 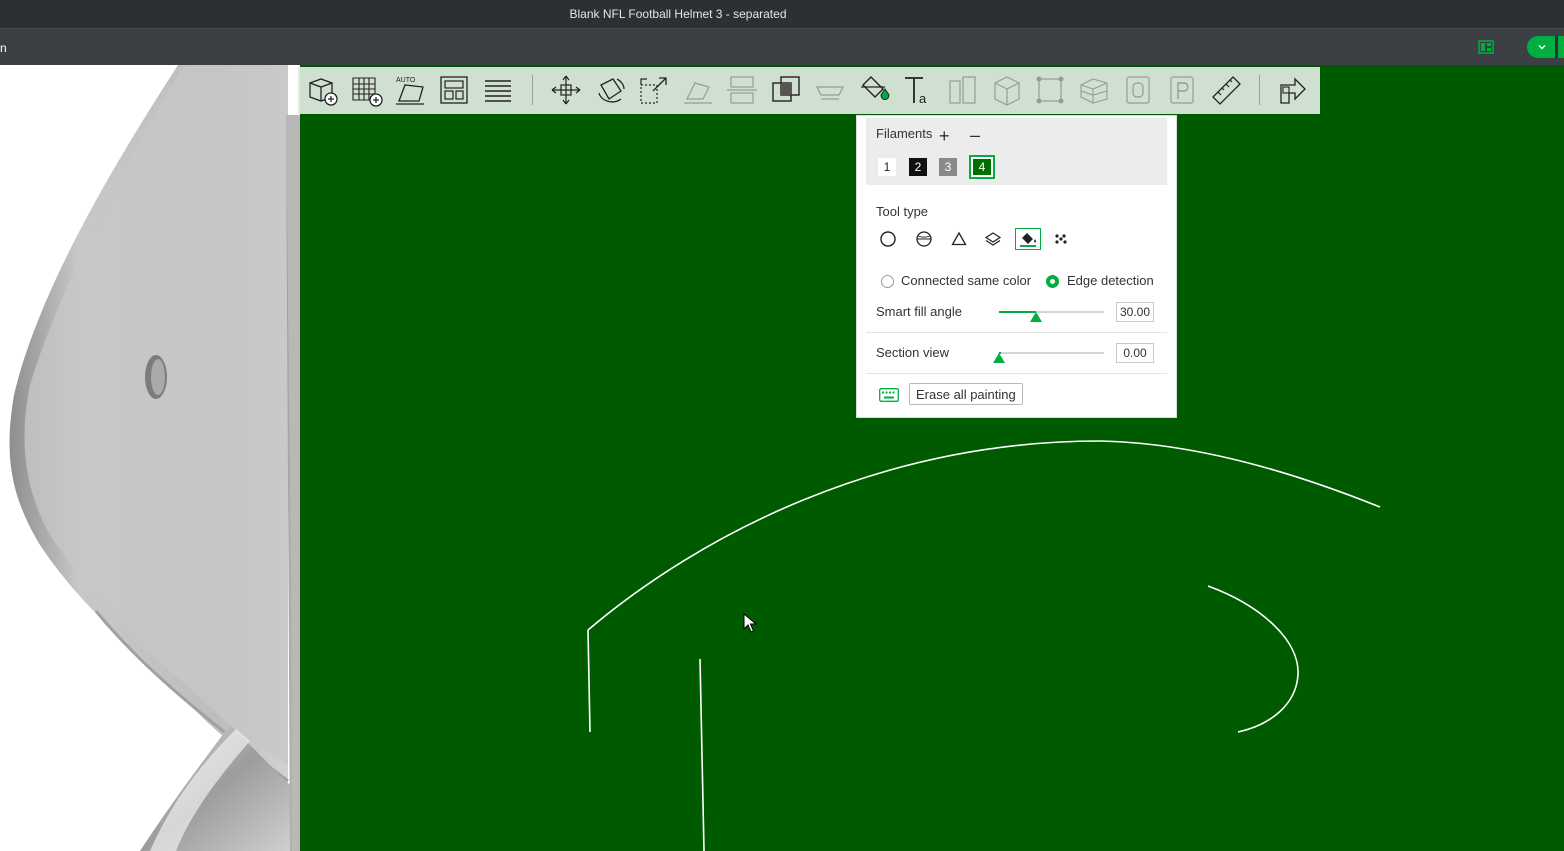 What do you see at coordinates (1135, 353) in the screenshot?
I see `section-view-input: 0.00` at bounding box center [1135, 353].